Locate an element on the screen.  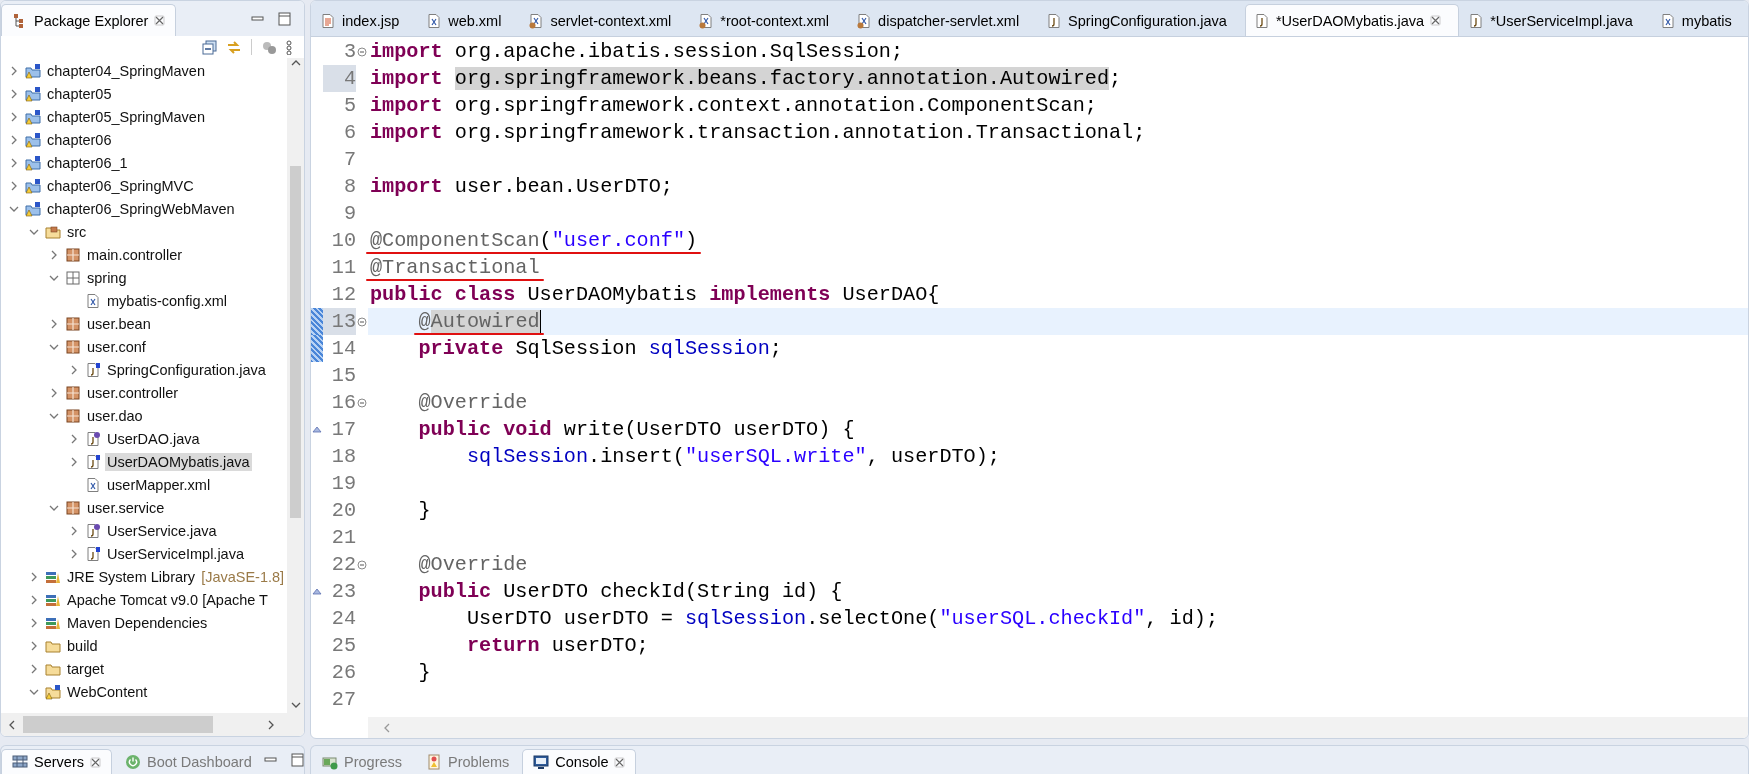
line-number: 17 is located at coordinates (343, 430).